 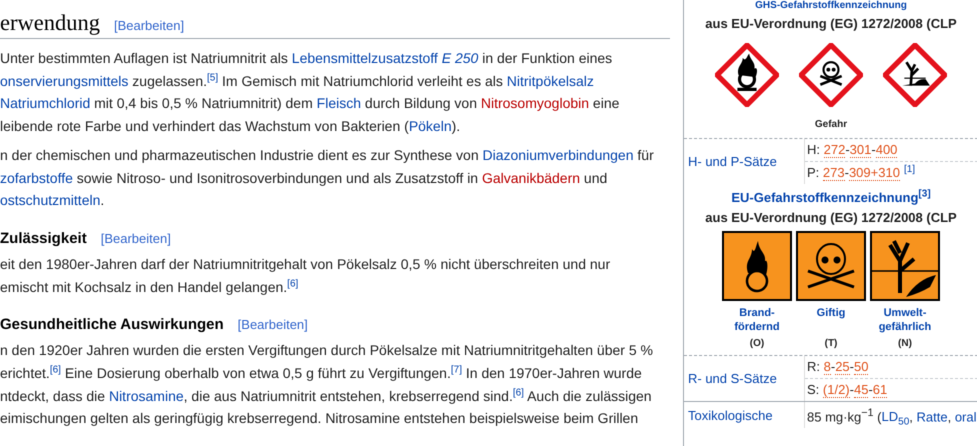 I want to click on hazard-letter: (N), so click(x=905, y=343).